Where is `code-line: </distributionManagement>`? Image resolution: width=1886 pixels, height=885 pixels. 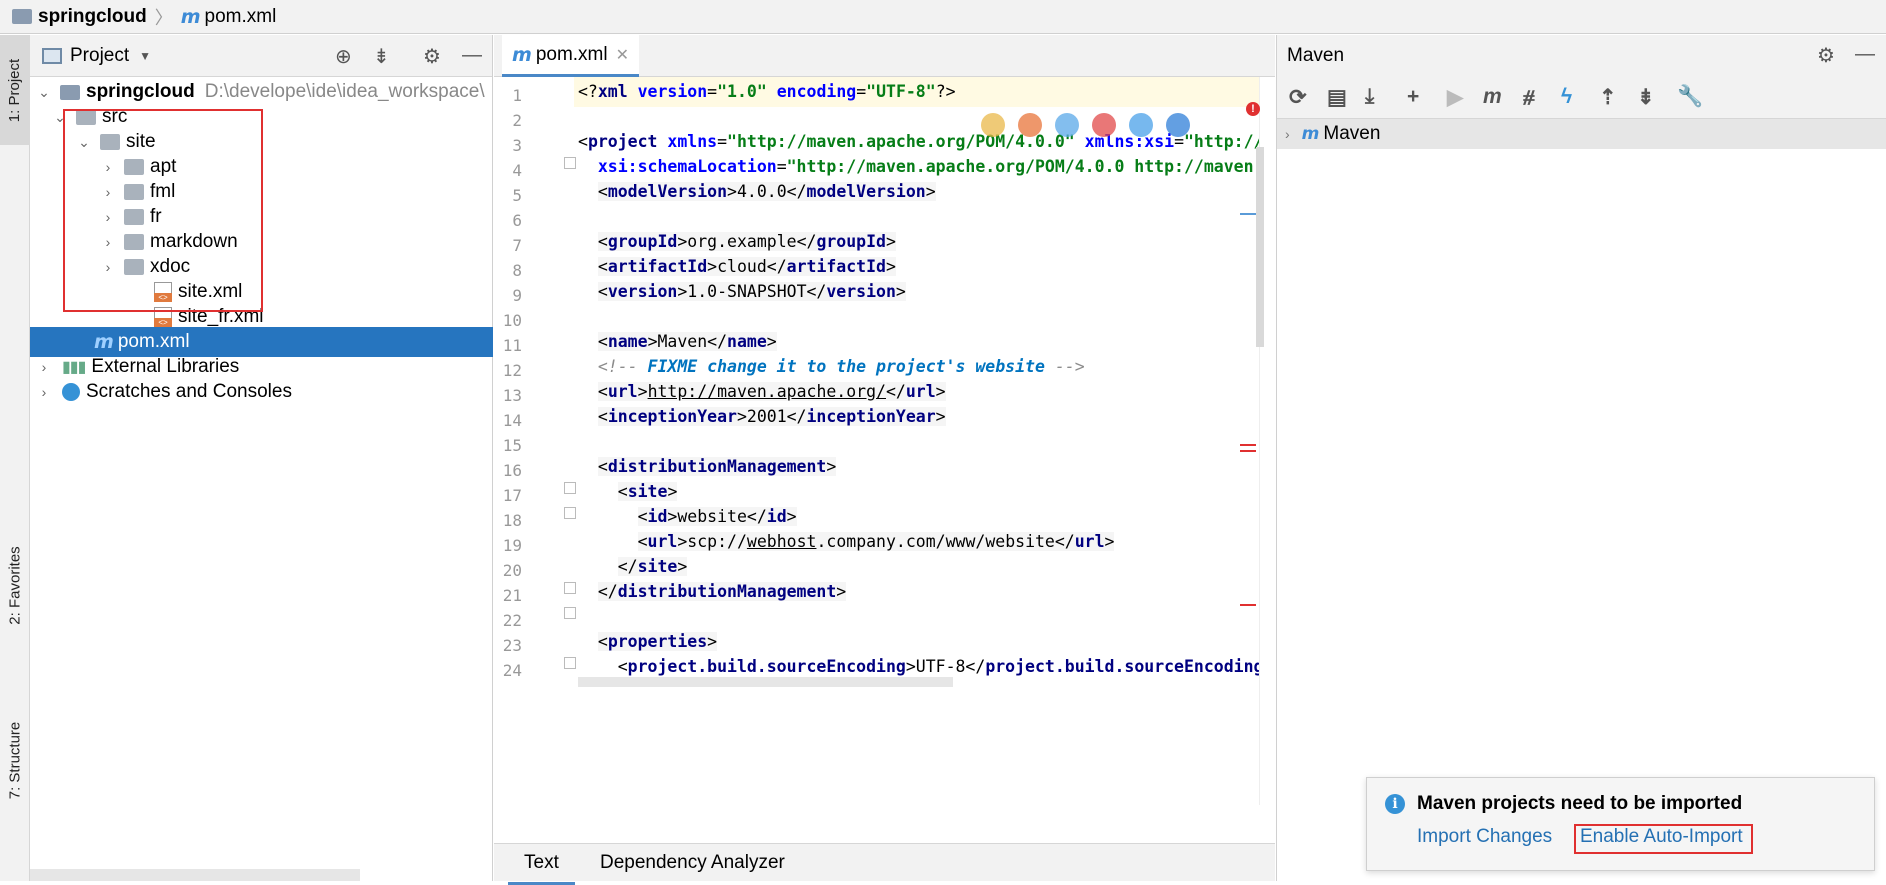 code-line: </distributionManagement> is located at coordinates (722, 591).